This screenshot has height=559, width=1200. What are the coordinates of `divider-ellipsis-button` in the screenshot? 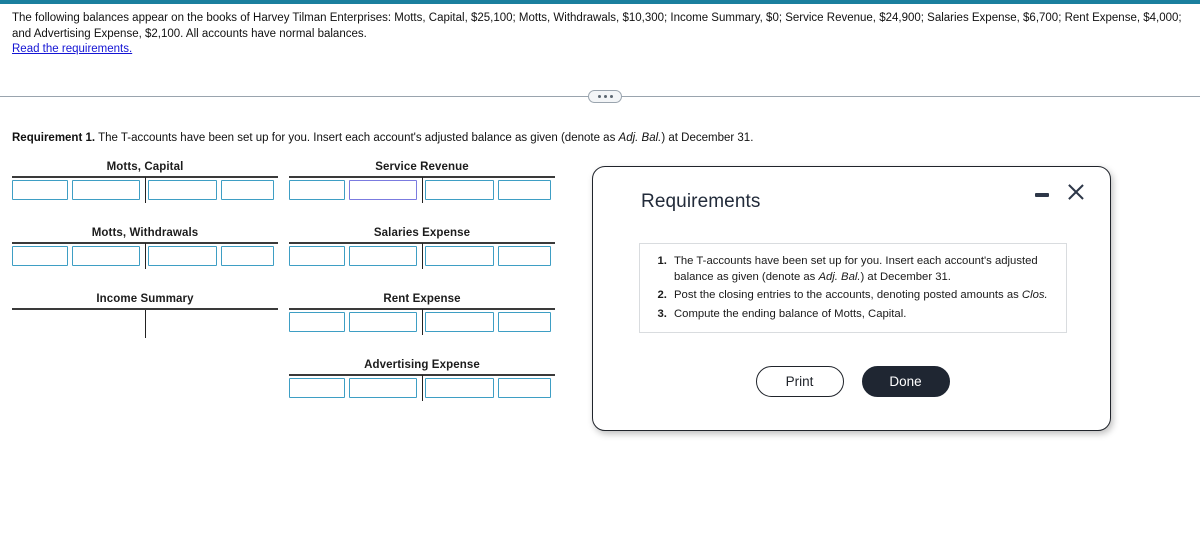 It's located at (605, 96).